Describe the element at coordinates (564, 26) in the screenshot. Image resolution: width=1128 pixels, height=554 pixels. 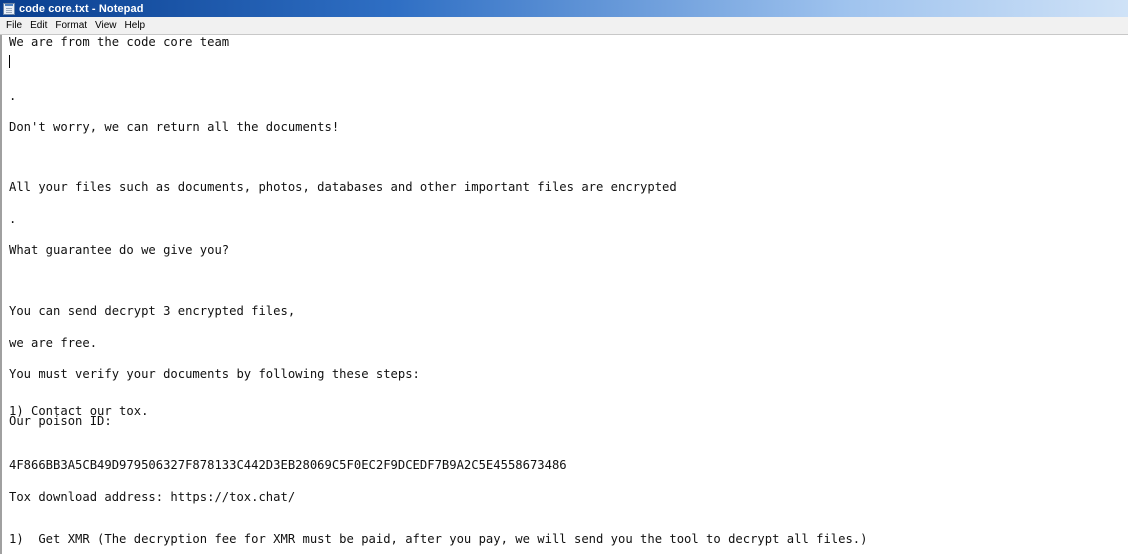
I see `menu-bar: File Edit Format View Help` at that location.